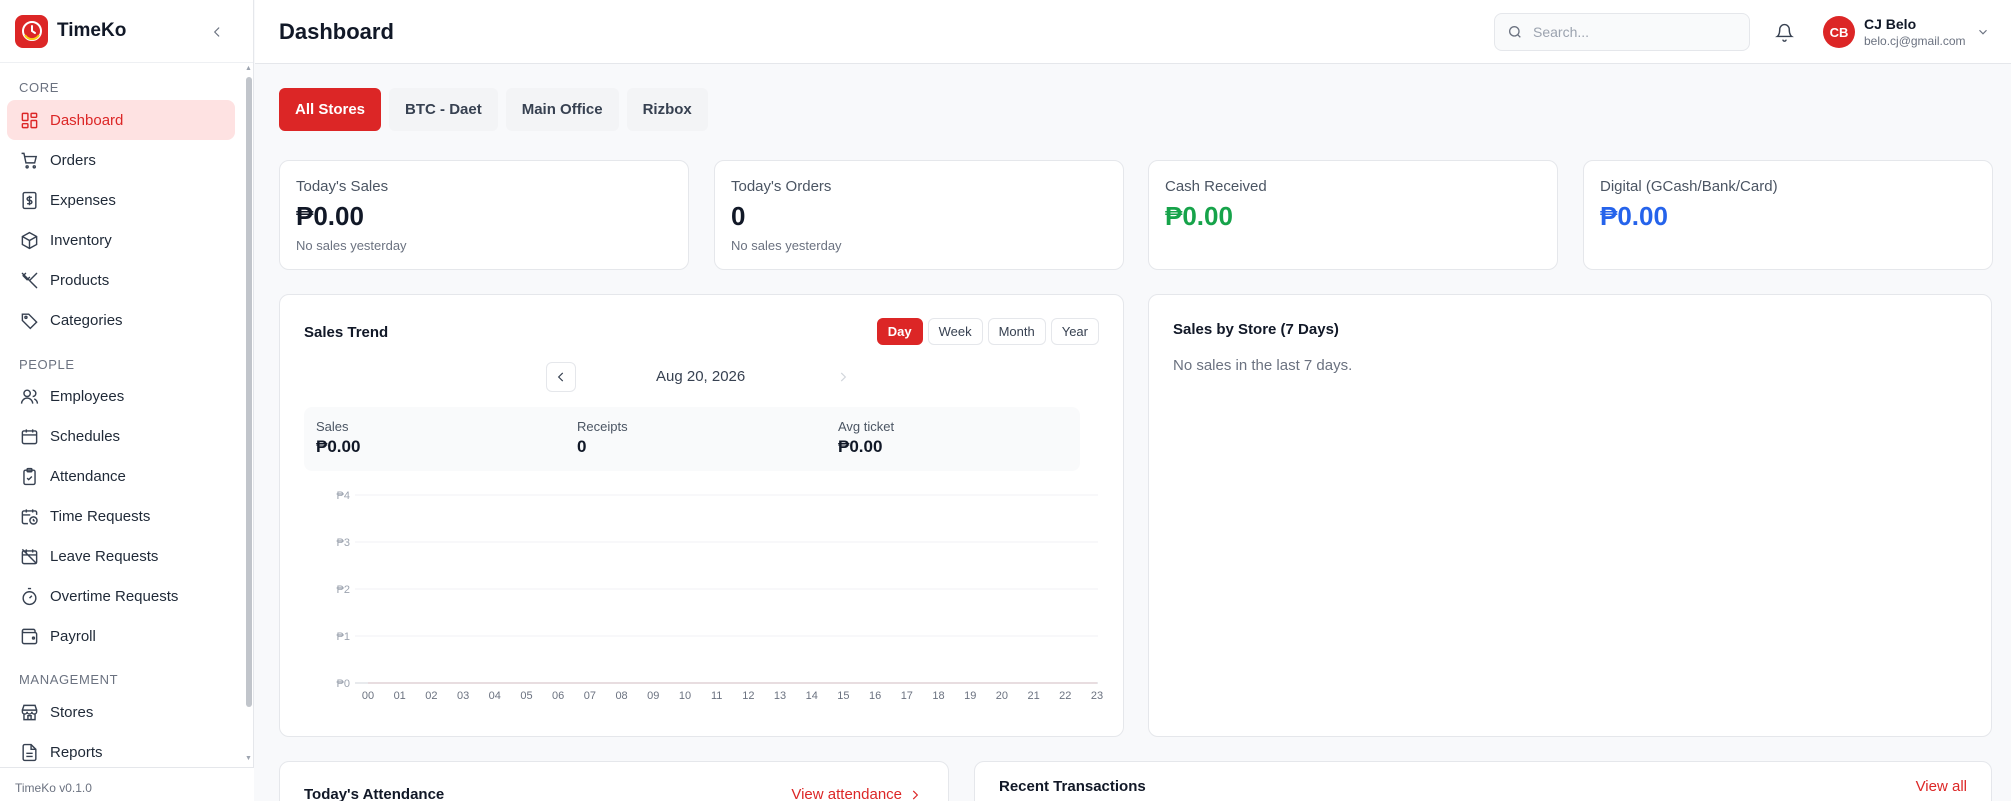 This screenshot has width=2011, height=801. Describe the element at coordinates (866, 426) in the screenshot. I see `kpi-label: Avg ticket` at that location.